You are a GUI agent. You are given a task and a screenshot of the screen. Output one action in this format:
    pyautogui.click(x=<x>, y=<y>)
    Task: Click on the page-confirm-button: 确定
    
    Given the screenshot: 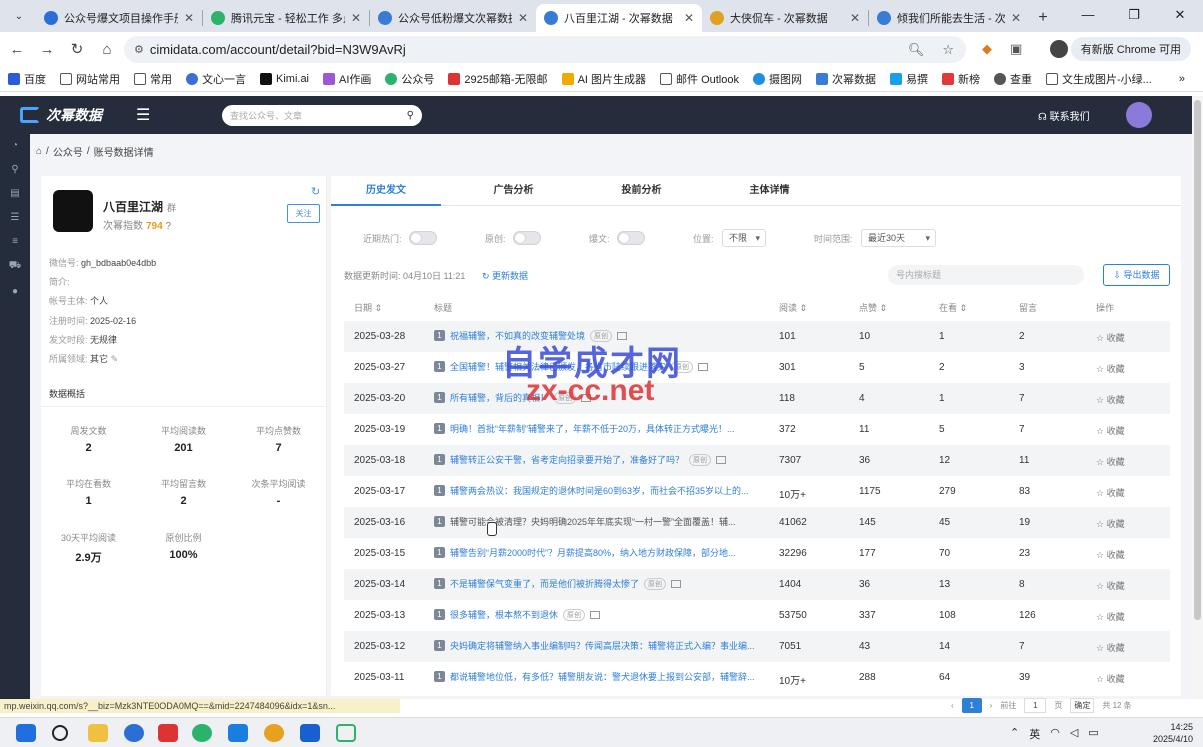 What is the action you would take?
    pyautogui.click(x=1082, y=705)
    